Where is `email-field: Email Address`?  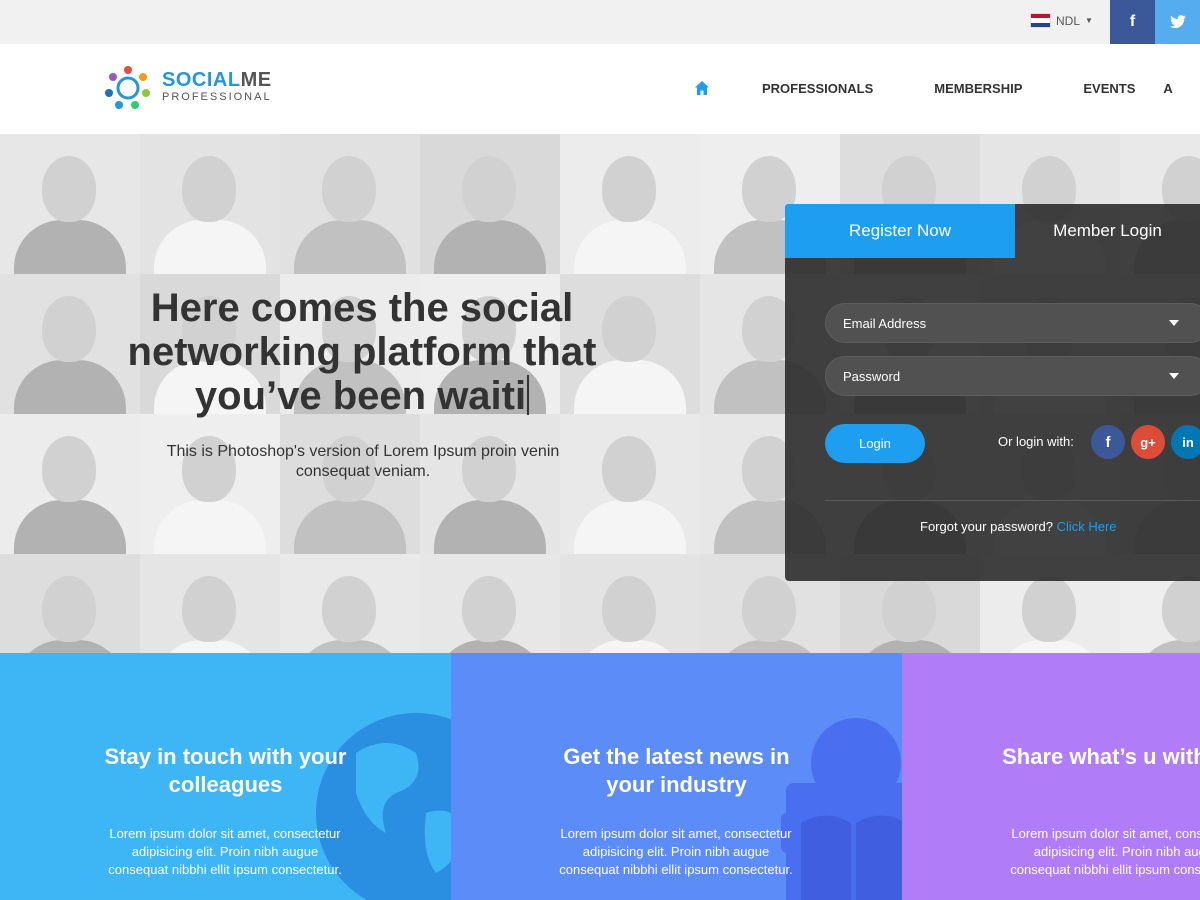
email-field: Email Address is located at coordinates (1012, 323).